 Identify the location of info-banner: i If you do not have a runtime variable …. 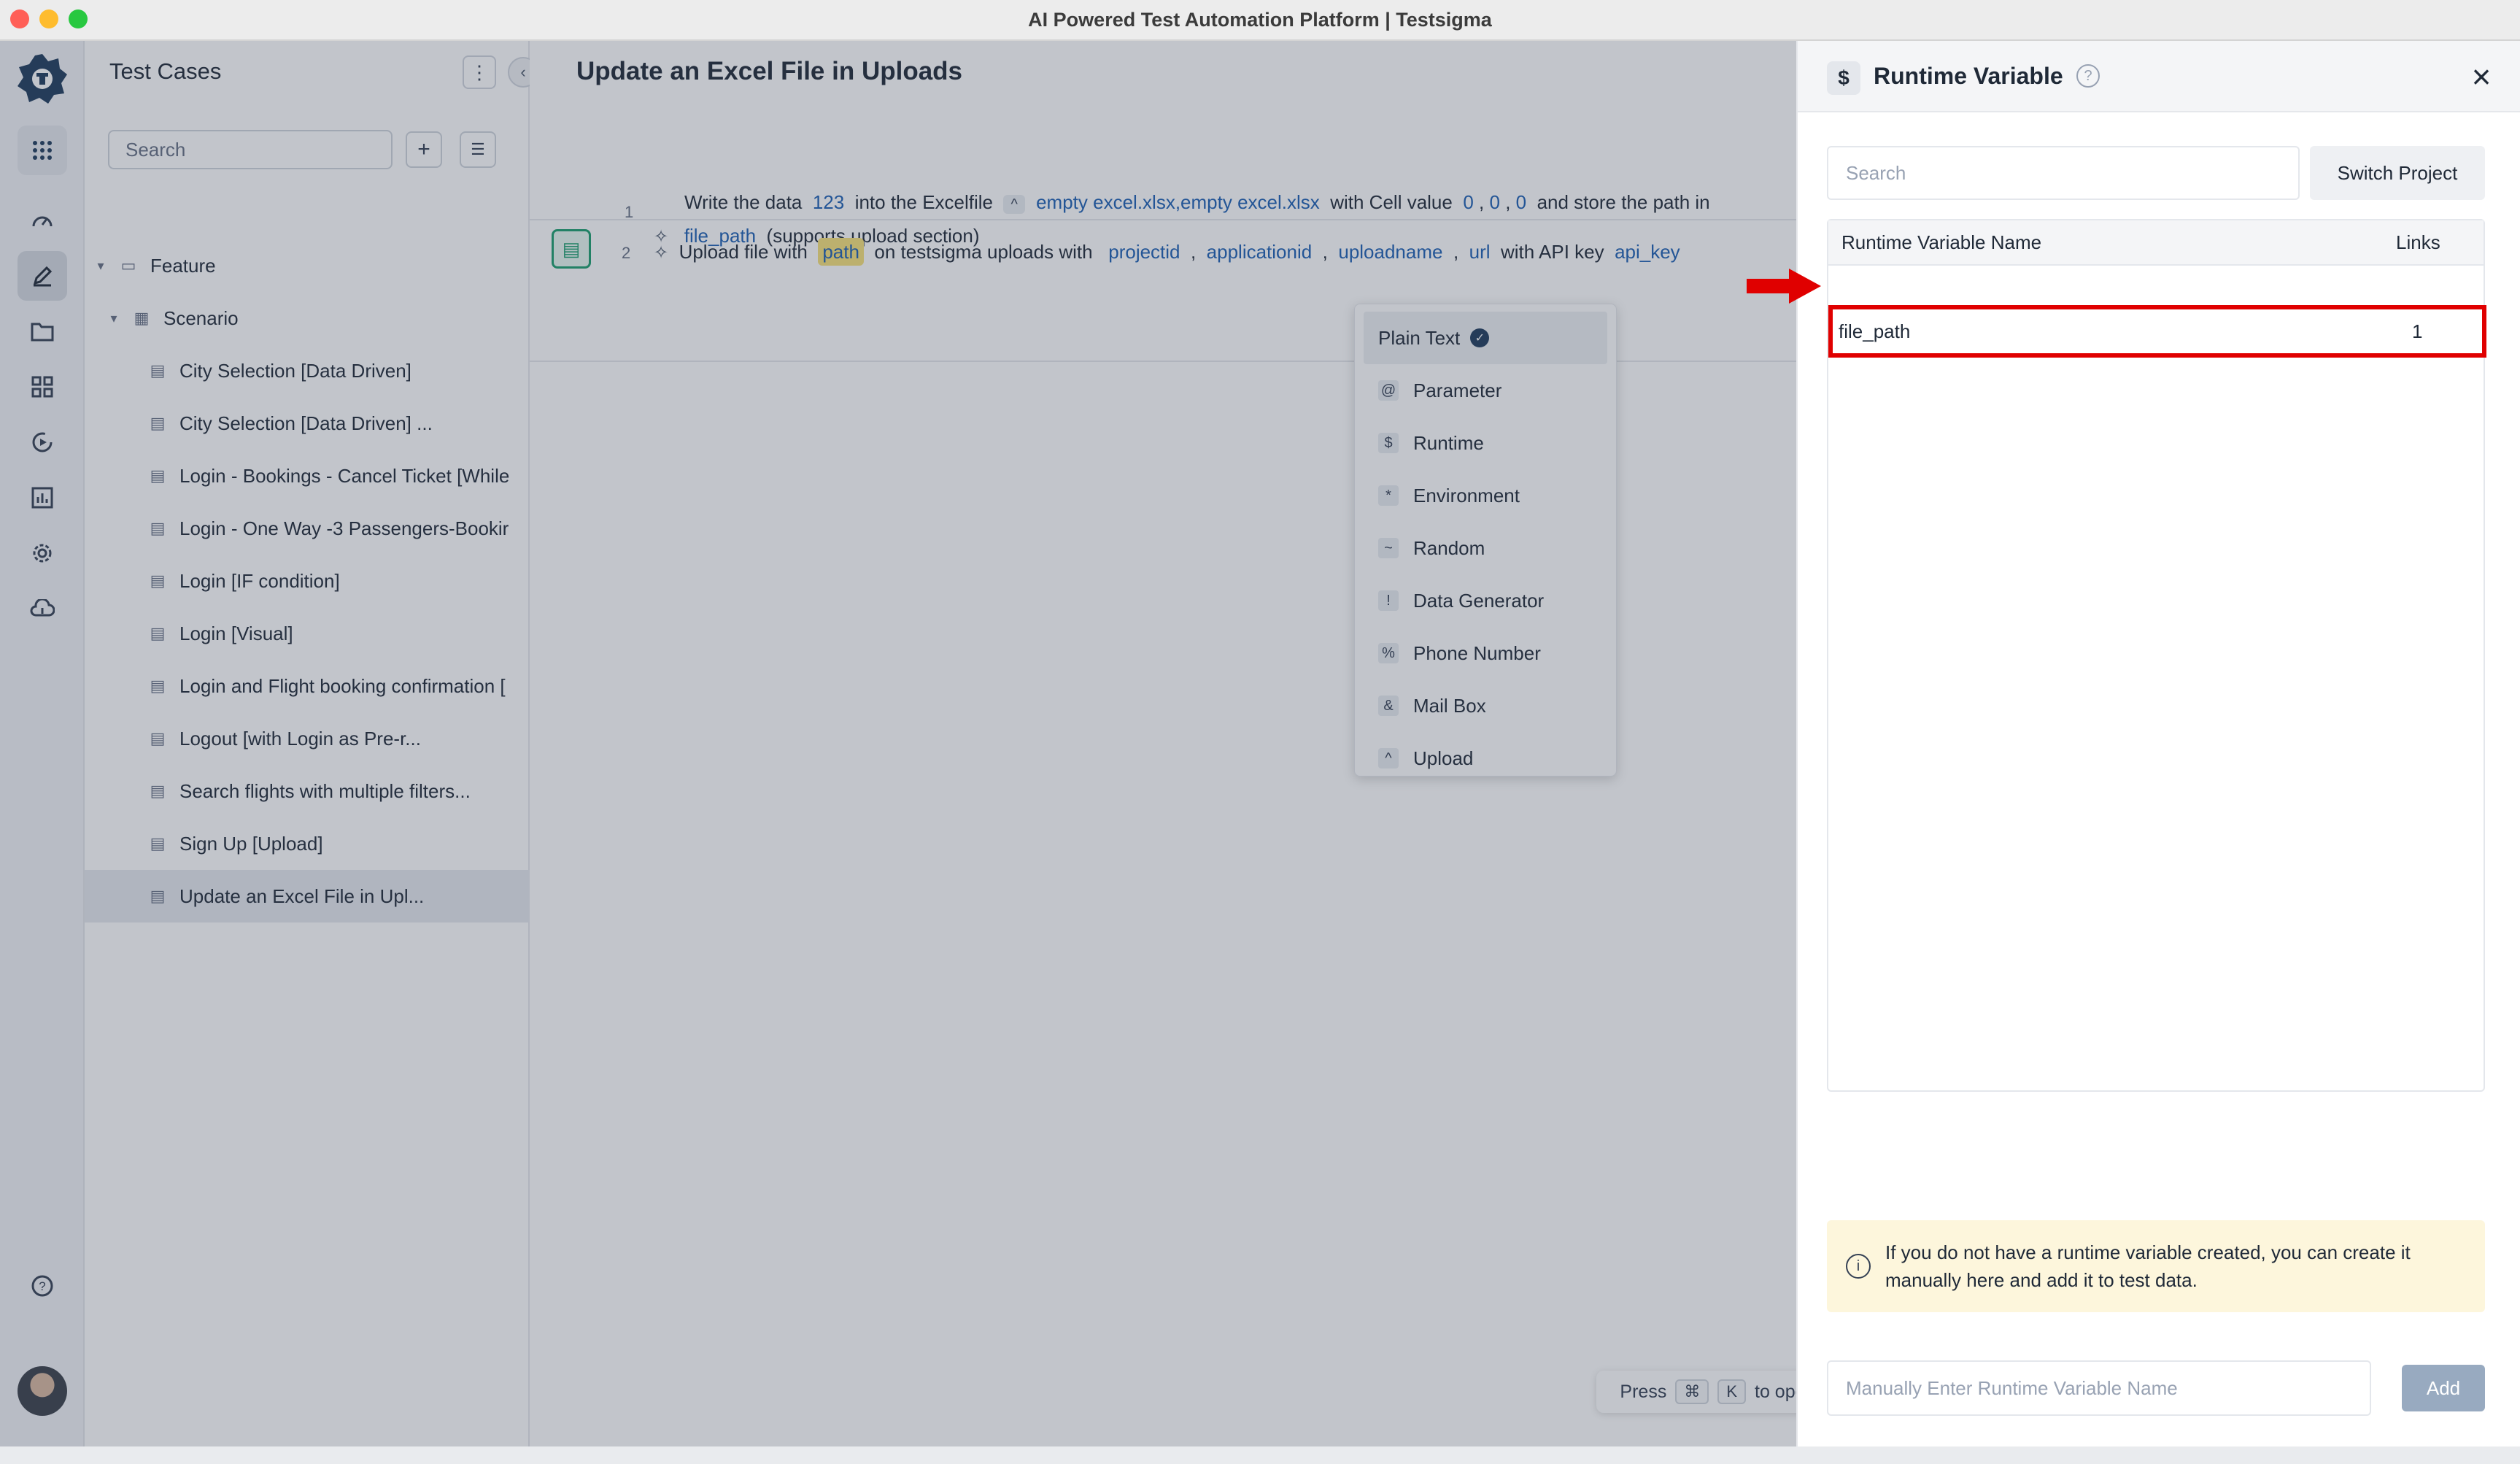
(2156, 1266).